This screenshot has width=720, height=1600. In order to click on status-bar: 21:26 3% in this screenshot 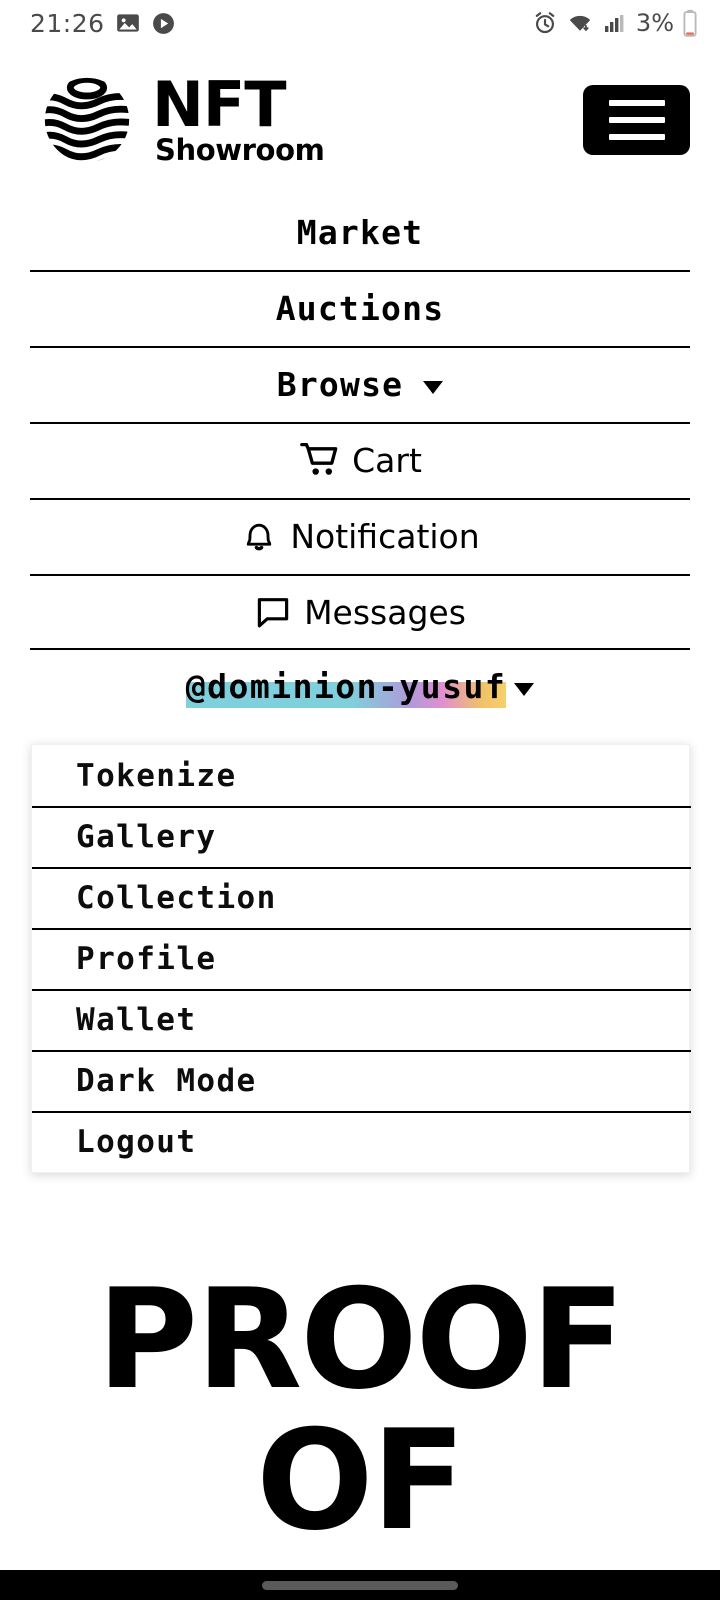, I will do `click(360, 23)`.